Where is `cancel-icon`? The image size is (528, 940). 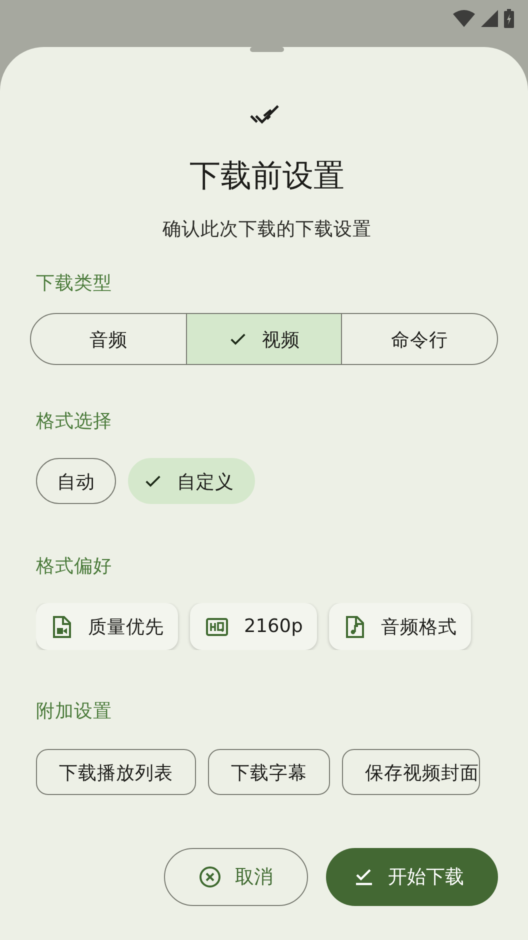 cancel-icon is located at coordinates (210, 877).